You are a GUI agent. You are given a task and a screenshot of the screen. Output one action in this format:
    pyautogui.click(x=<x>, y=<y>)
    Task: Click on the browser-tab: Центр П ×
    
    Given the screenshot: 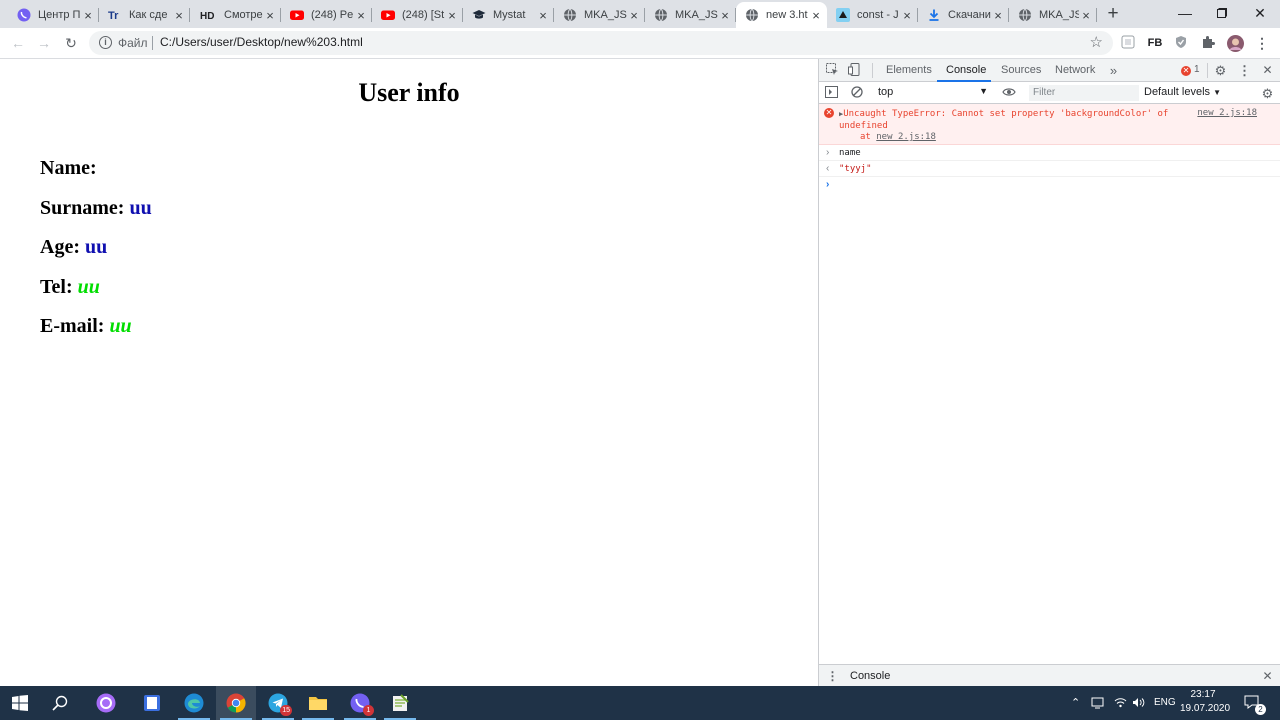 What is the action you would take?
    pyautogui.click(x=53, y=15)
    